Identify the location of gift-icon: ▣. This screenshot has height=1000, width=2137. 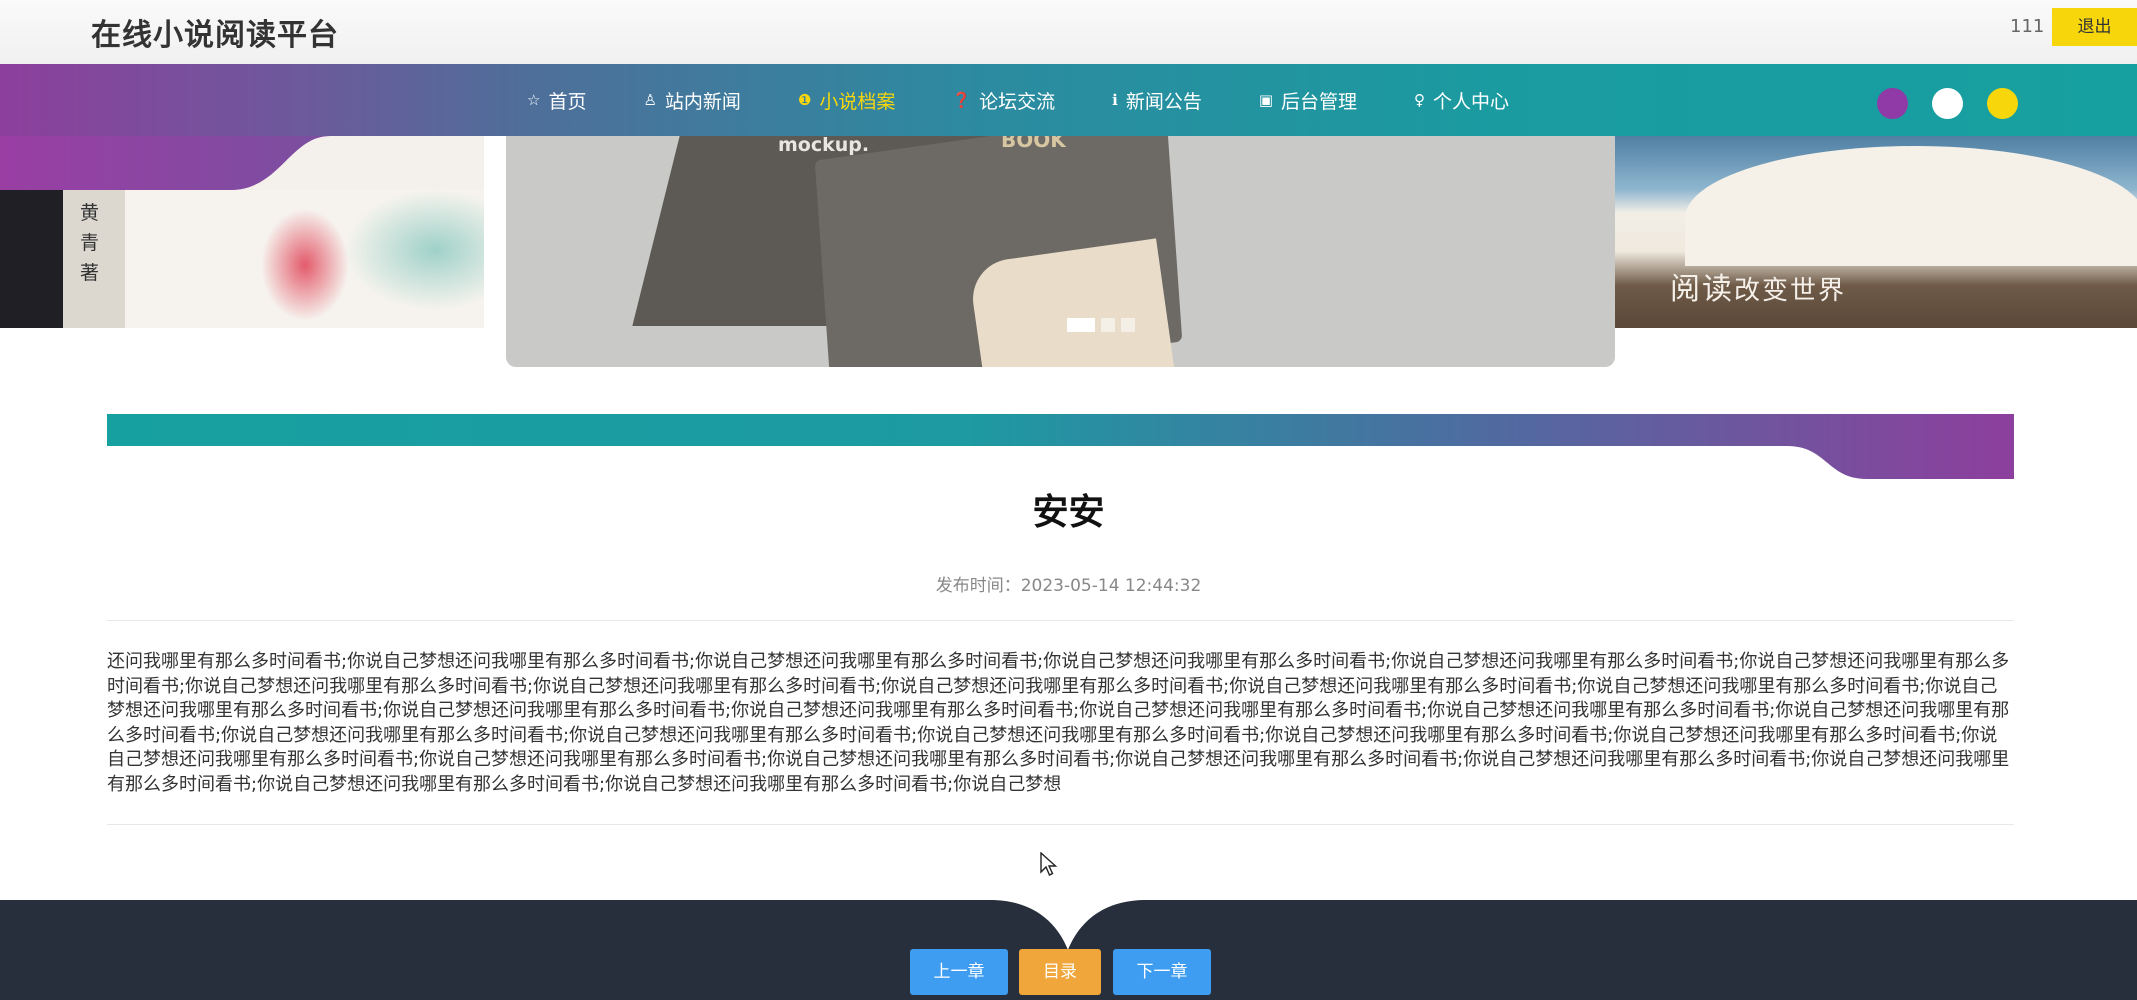
(1266, 100).